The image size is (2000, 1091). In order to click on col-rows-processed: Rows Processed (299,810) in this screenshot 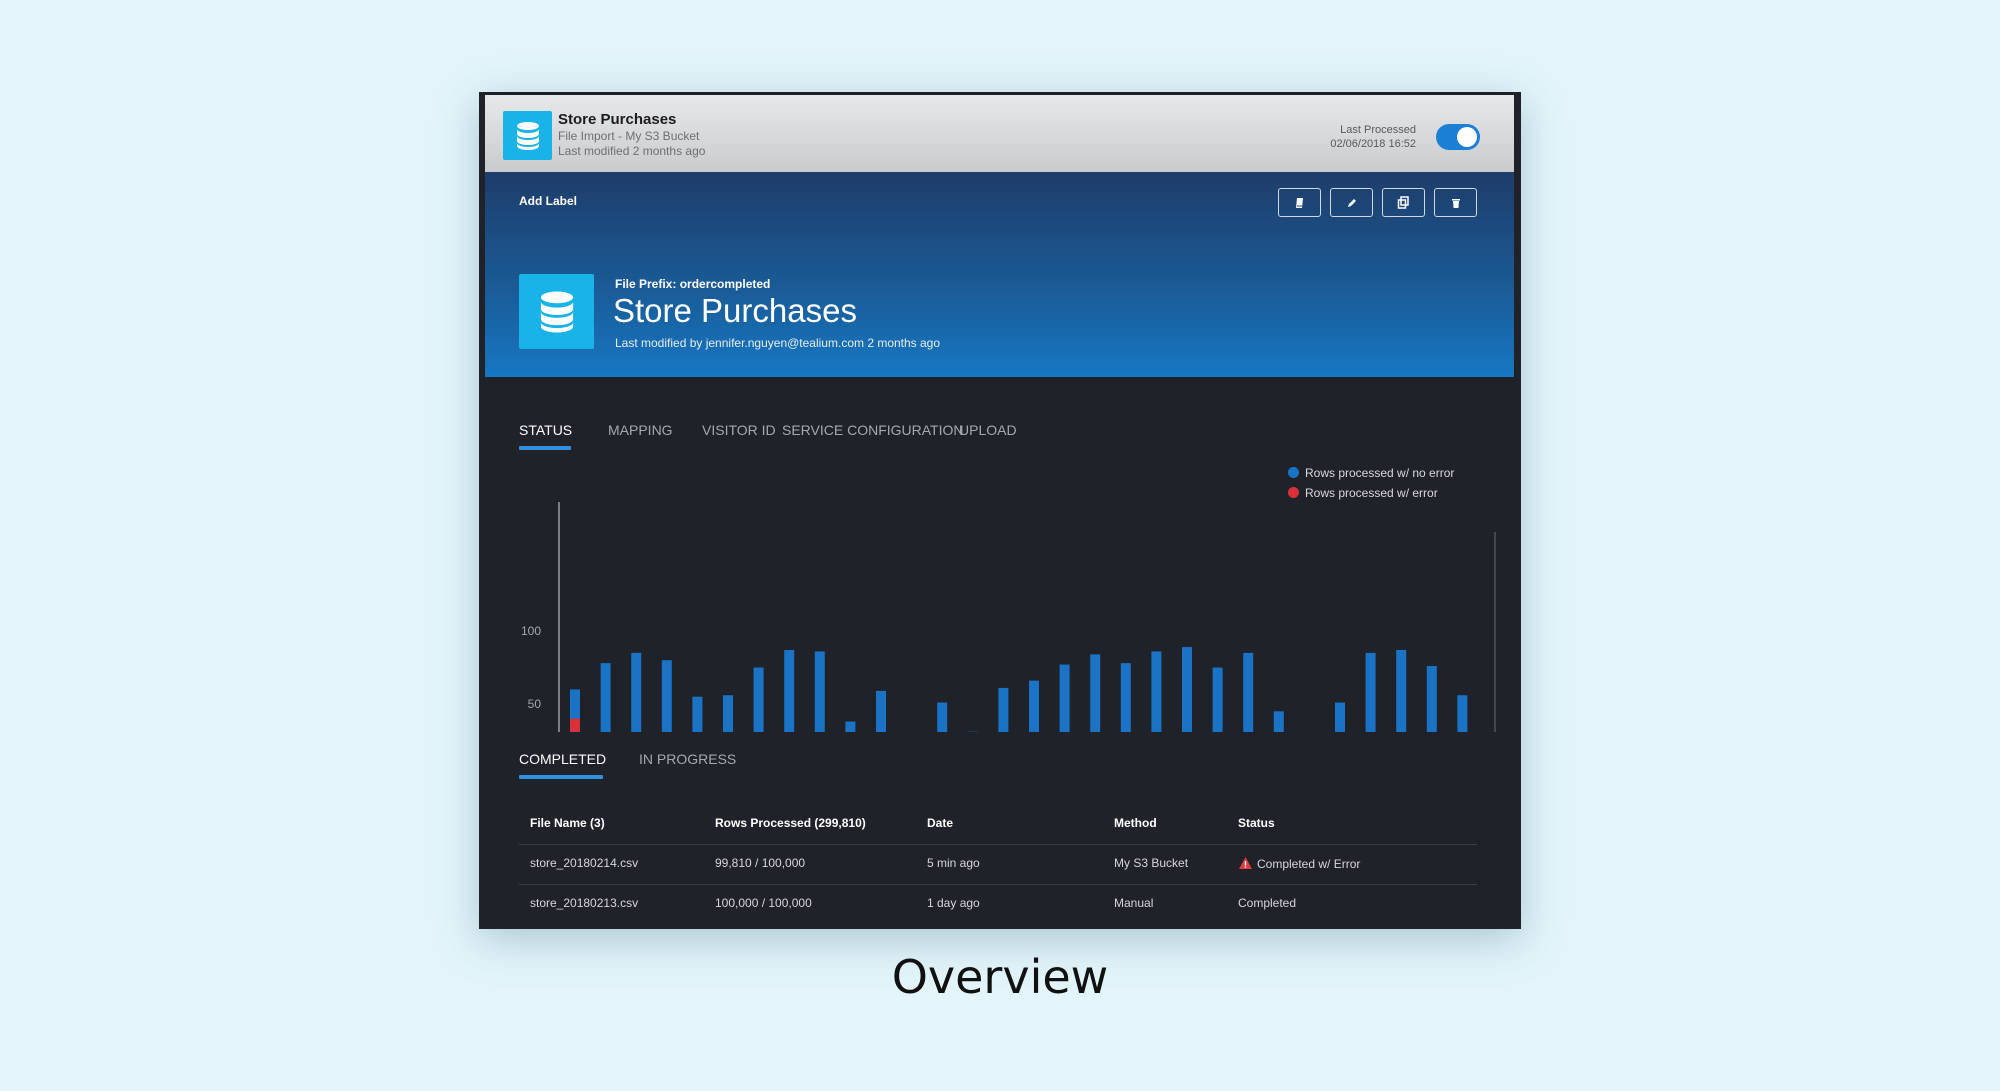, I will do `click(790, 823)`.